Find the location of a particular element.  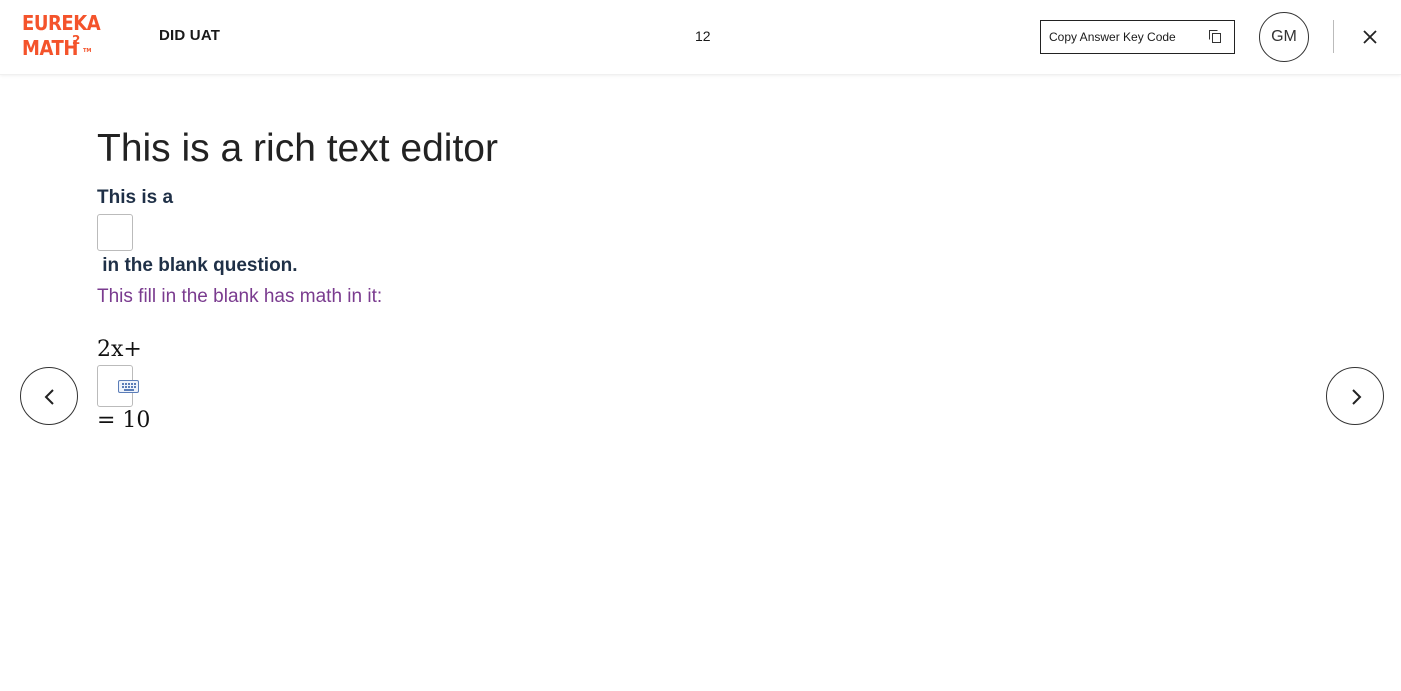

page-number: 12 is located at coordinates (703, 36).